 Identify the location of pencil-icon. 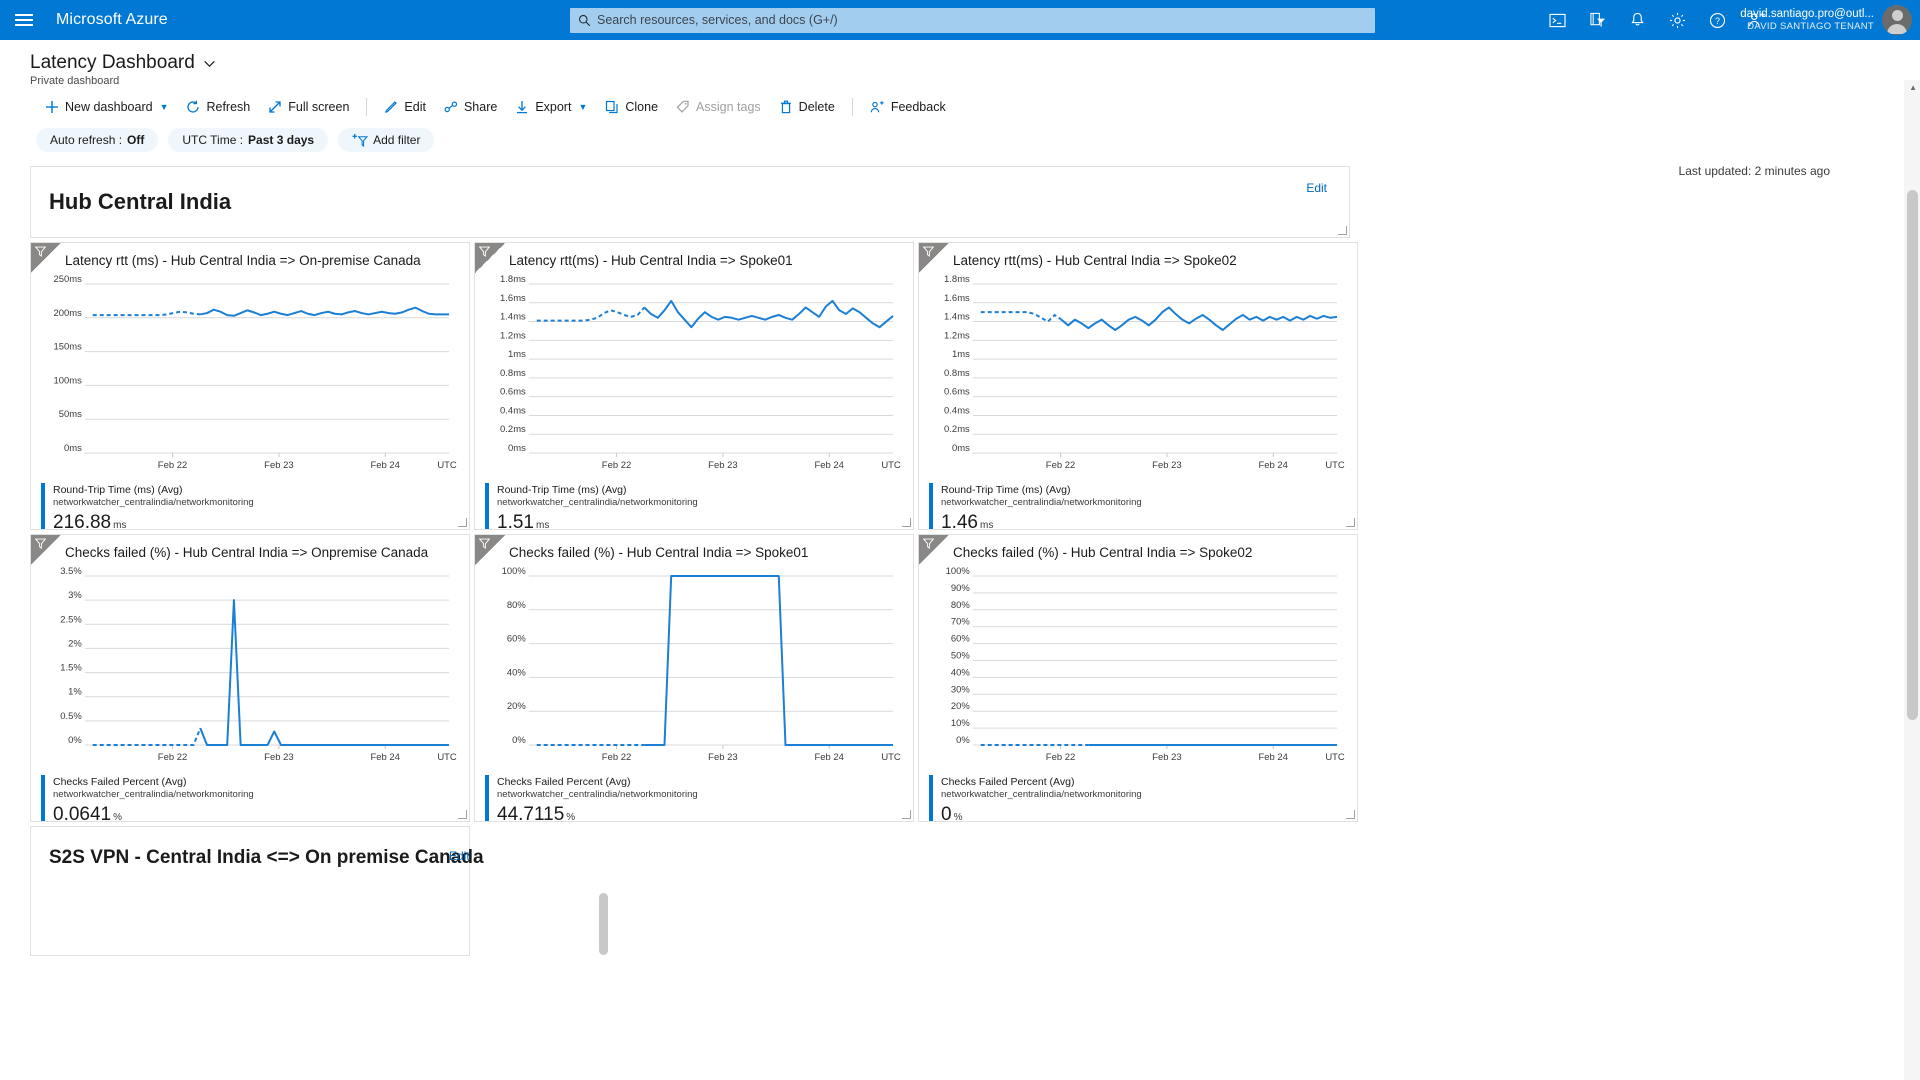
(391, 107).